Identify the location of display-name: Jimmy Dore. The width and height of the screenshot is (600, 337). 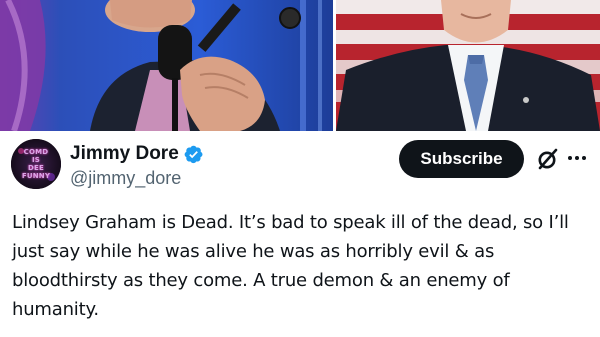
(124, 154).